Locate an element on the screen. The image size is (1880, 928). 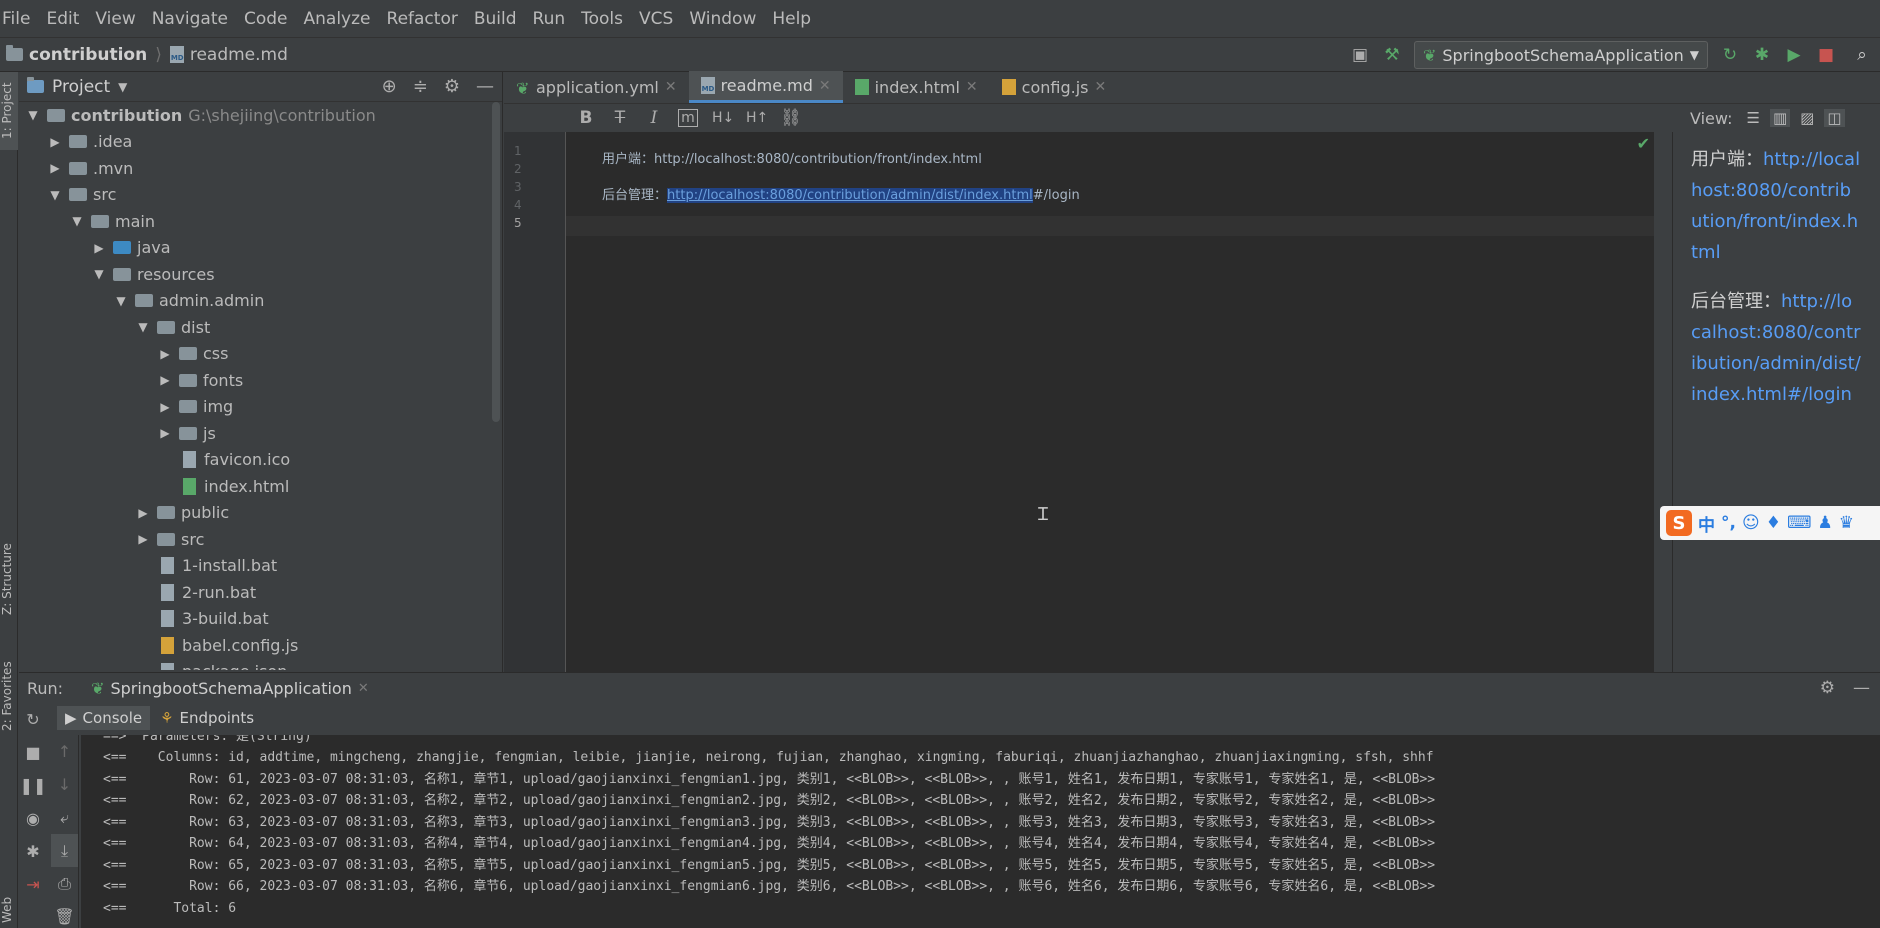
menu-window: Window is located at coordinates (722, 19).